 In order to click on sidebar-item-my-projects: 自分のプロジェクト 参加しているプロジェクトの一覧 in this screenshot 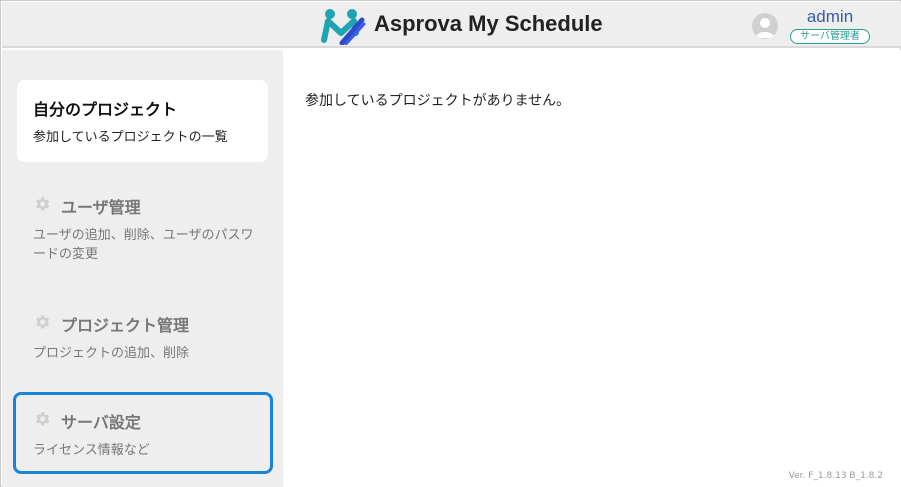, I will do `click(142, 121)`.